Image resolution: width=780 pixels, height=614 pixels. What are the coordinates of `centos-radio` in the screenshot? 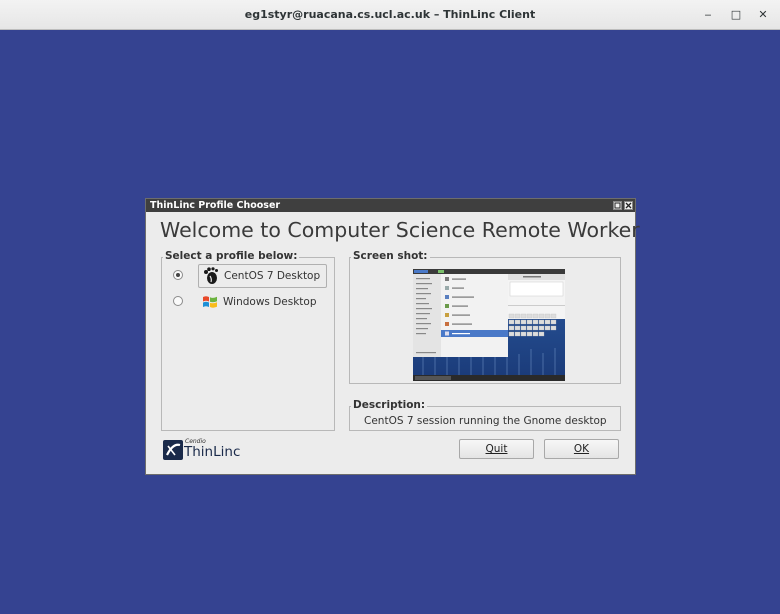 It's located at (178, 275).